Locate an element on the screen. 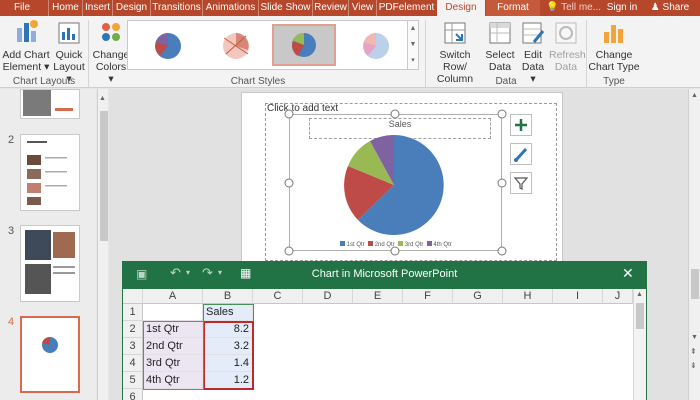 This screenshot has height=400, width=700. share-button: ♟ Share is located at coordinates (670, 8).